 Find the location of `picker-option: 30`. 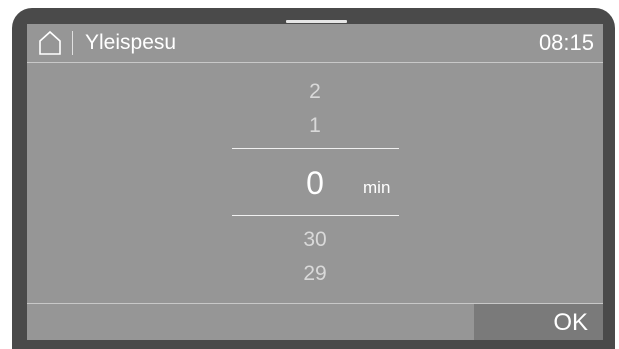

picker-option: 30 is located at coordinates (315, 240).